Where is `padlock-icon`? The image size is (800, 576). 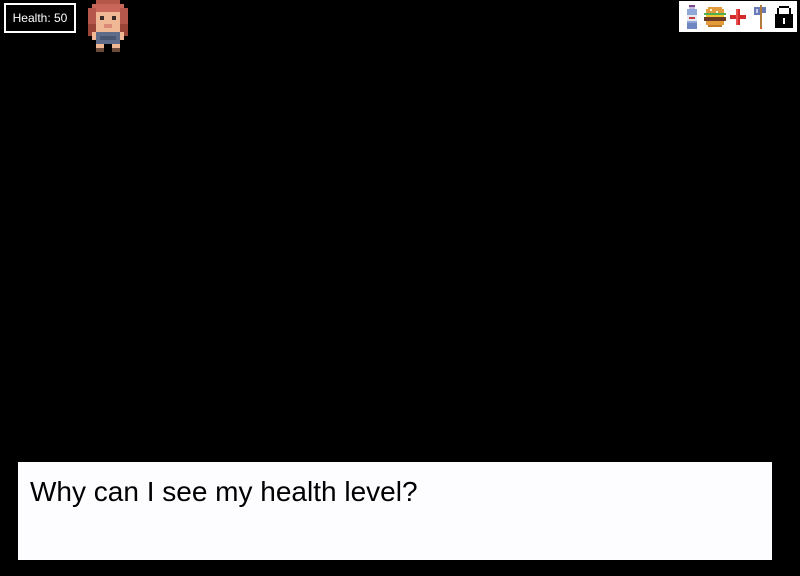 padlock-icon is located at coordinates (784, 17).